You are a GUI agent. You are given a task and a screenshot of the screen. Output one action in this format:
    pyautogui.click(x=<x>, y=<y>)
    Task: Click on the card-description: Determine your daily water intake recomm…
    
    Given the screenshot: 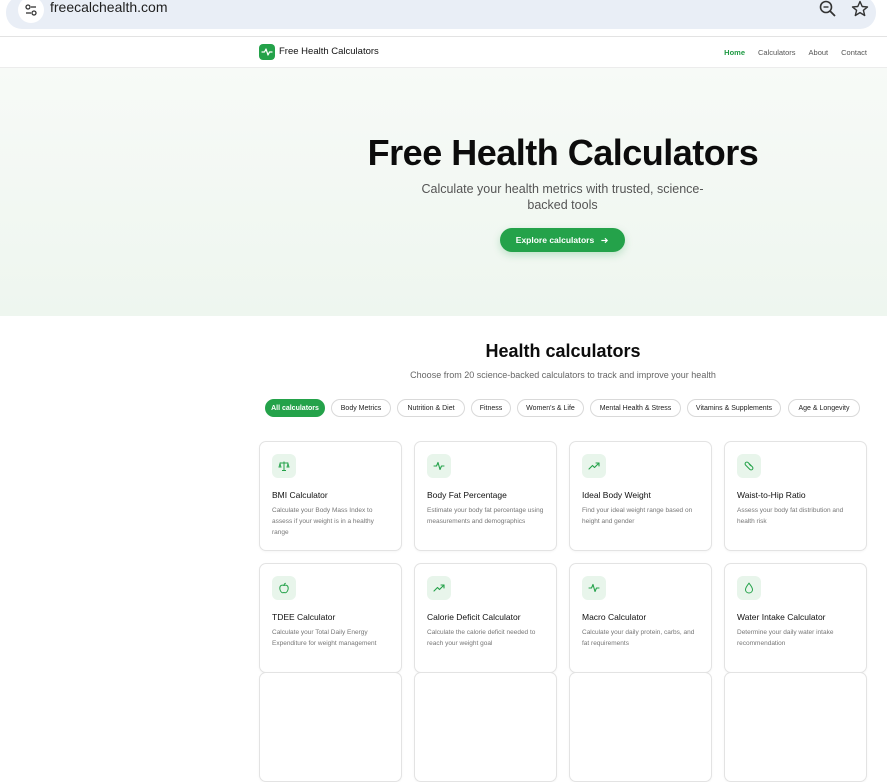 What is the action you would take?
    pyautogui.click(x=785, y=638)
    